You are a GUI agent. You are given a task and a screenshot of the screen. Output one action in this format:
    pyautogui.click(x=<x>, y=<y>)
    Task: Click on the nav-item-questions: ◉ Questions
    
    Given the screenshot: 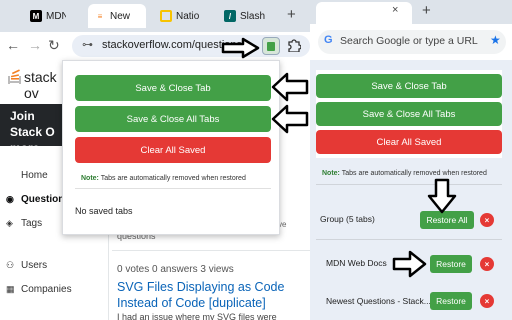 What is the action you would take?
    pyautogui.click(x=38, y=199)
    